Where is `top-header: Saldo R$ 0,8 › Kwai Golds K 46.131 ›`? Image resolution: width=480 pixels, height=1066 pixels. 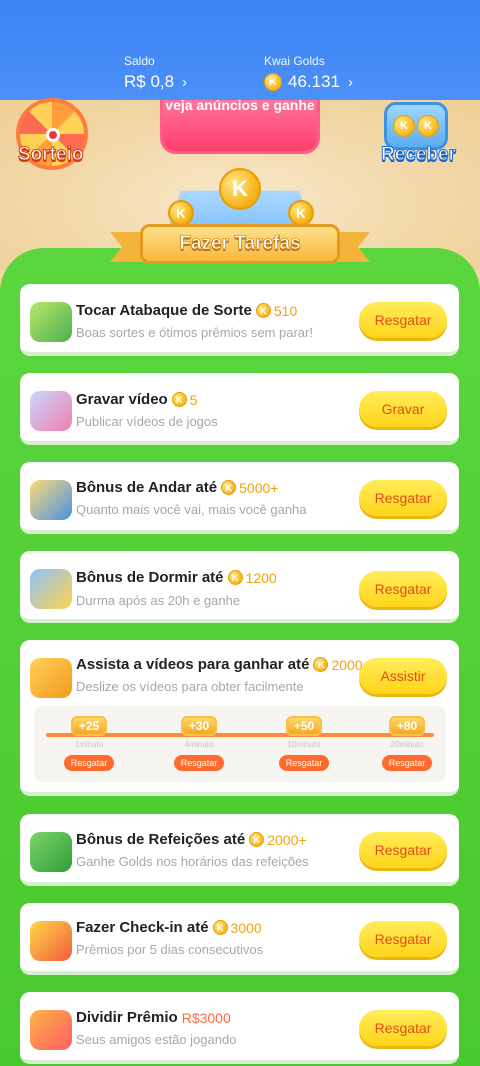
top-header: Saldo R$ 0,8 › Kwai Golds K 46.131 › is located at coordinates (240, 50).